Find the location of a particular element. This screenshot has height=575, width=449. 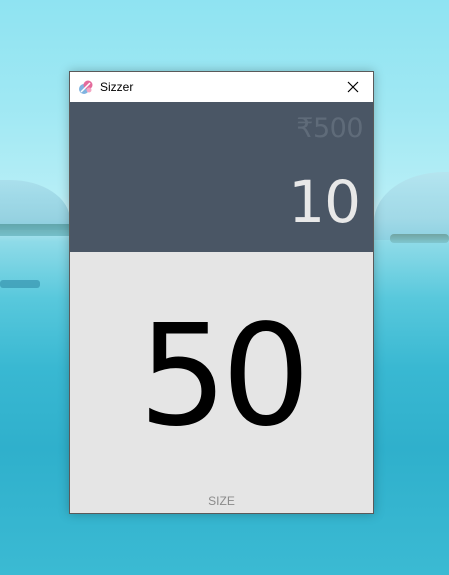

wallpaper-shore-left is located at coordinates (35, 230).